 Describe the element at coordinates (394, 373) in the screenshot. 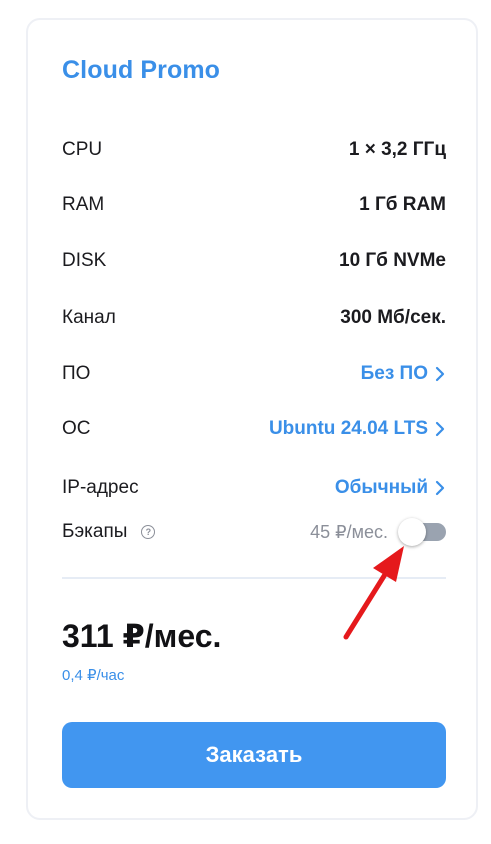

I see `software-select-value: Без ПО` at that location.